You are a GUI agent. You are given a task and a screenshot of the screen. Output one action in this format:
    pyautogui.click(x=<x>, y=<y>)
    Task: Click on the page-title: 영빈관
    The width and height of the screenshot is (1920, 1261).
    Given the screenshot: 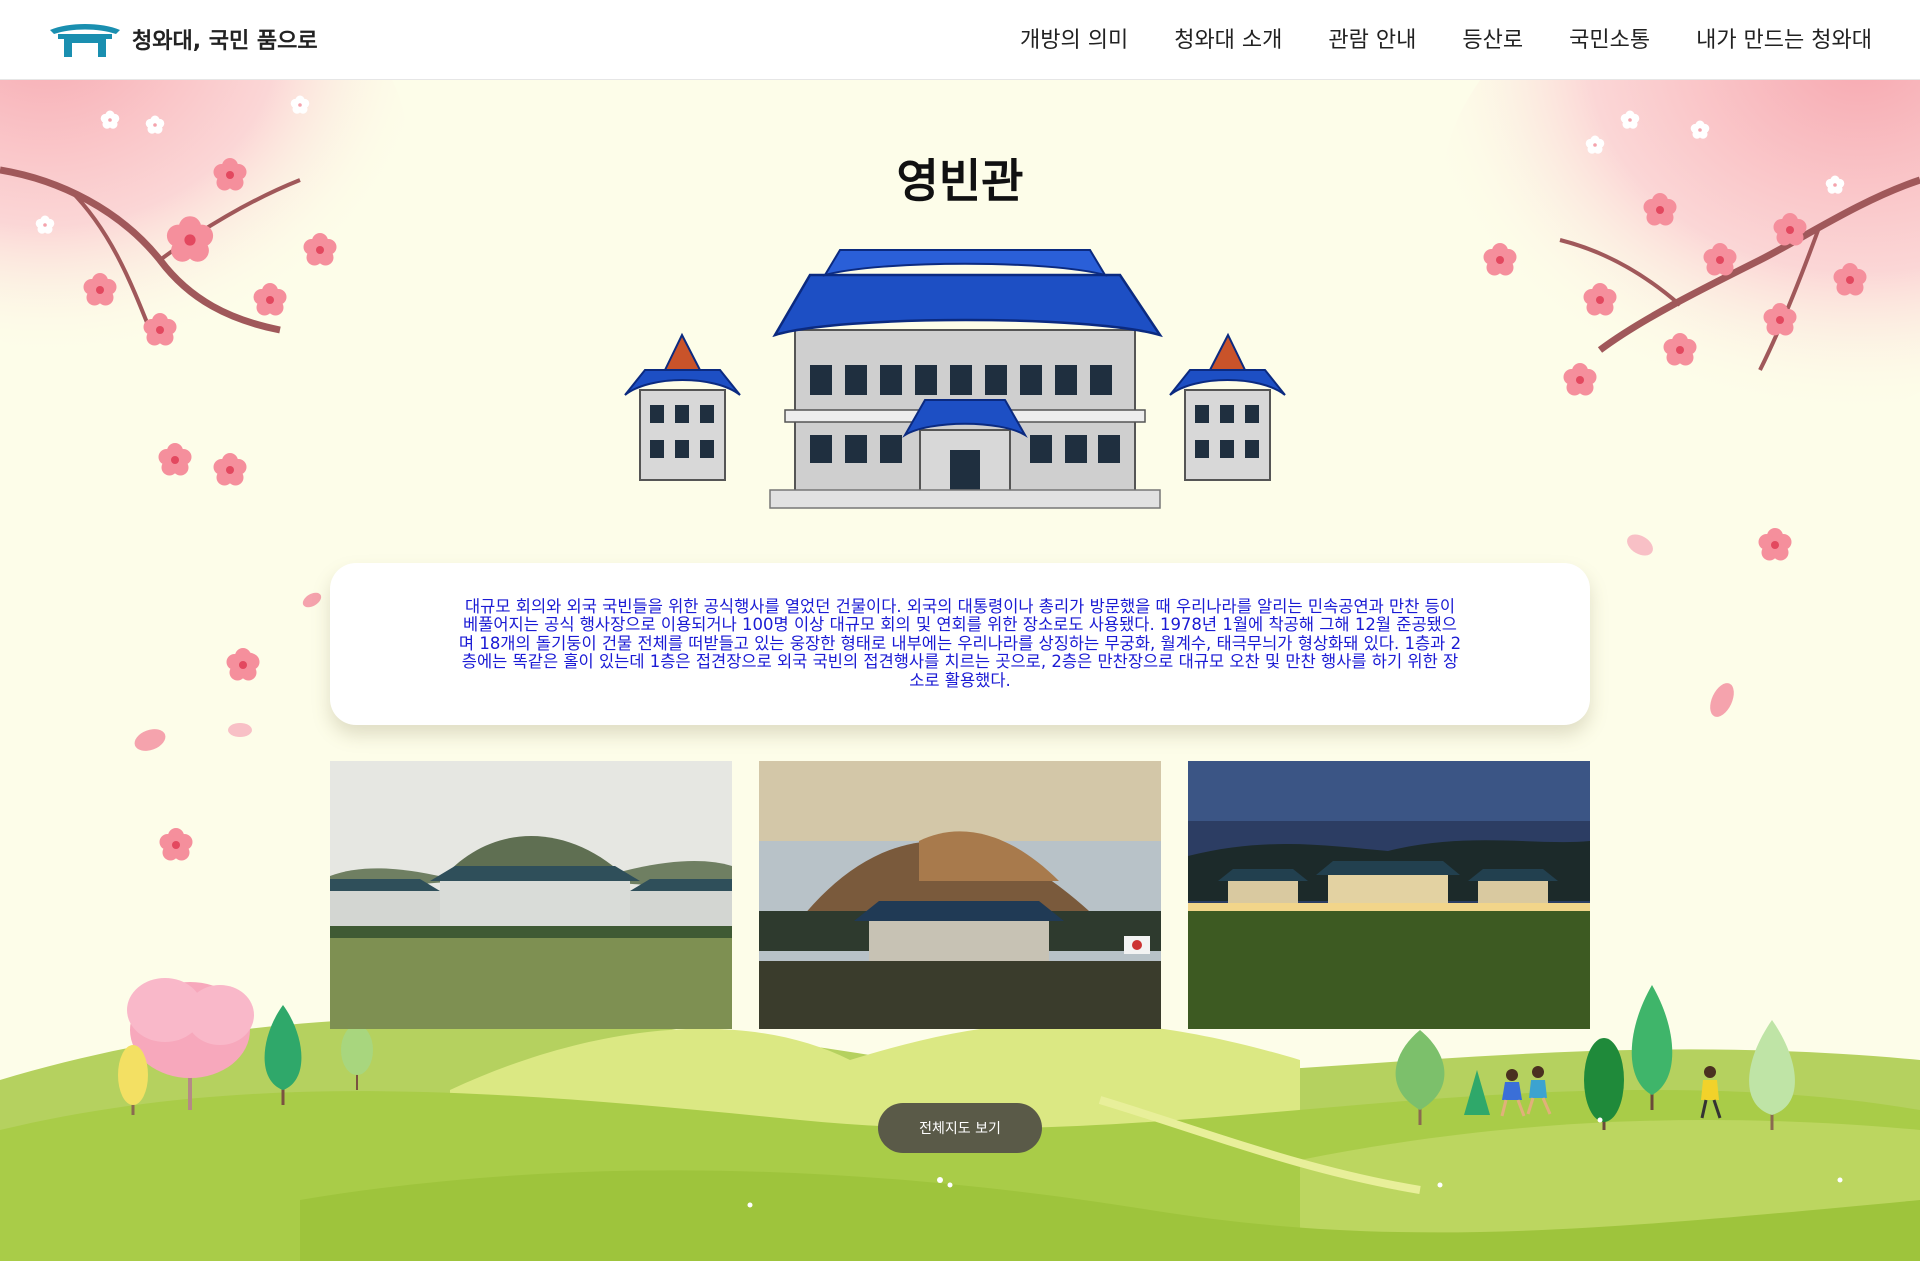 What is the action you would take?
    pyautogui.click(x=960, y=181)
    